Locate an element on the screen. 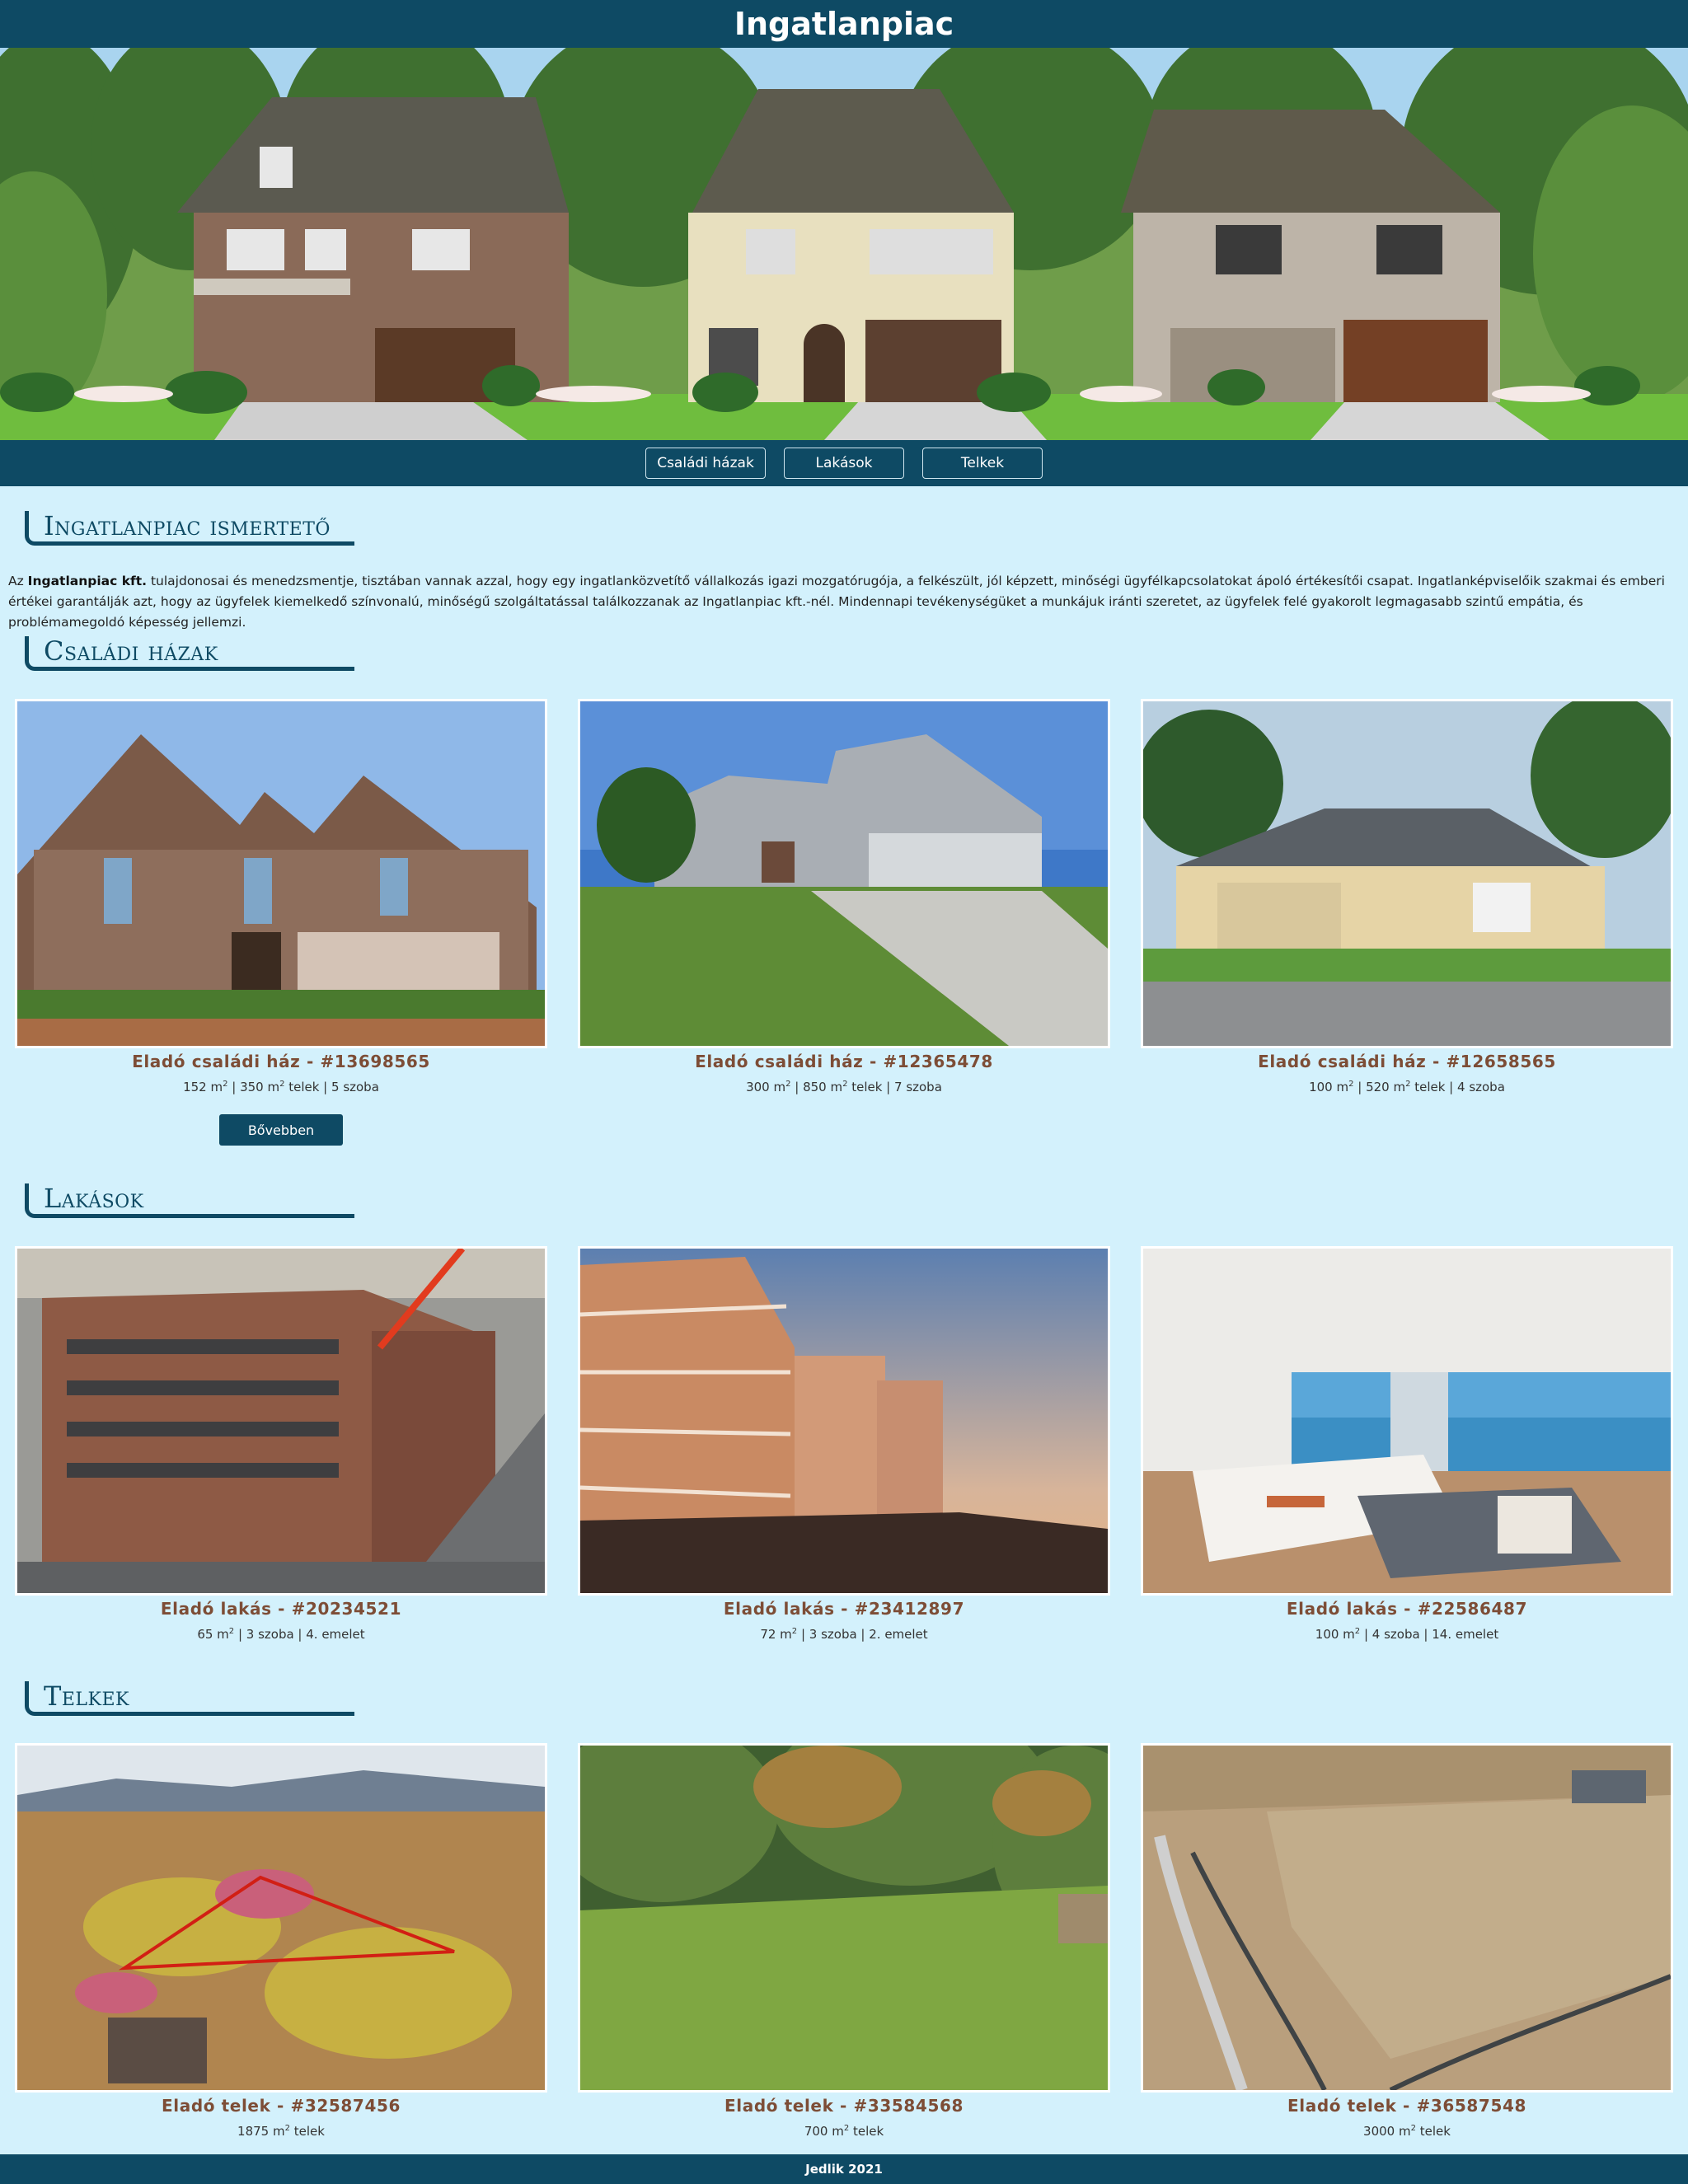 The height and width of the screenshot is (2184, 1688). intro-heading-frame: Ingatlanpiac ismertető is located at coordinates (190, 528).